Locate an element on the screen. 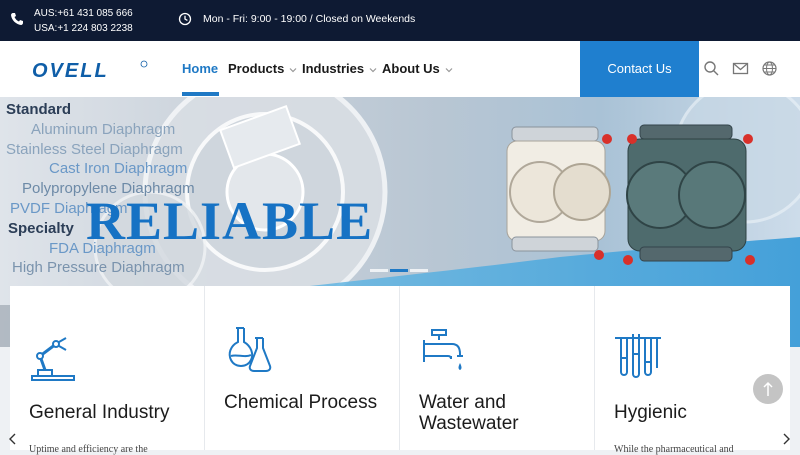 Image resolution: width=800 pixels, height=455 pixels. industry-card-hygienic: Hygienic While the pharmaceutical and is located at coordinates (692, 370).